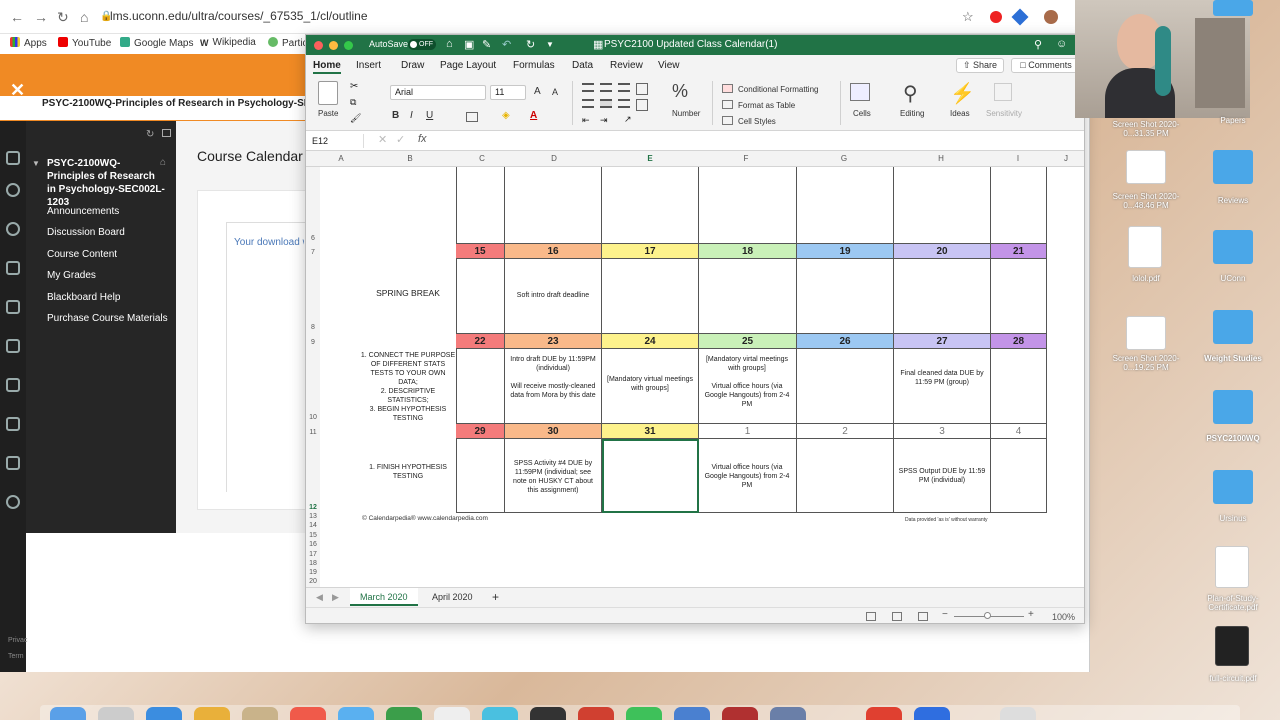 The height and width of the screenshot is (720, 1280). Describe the element at coordinates (624, 87) in the screenshot. I see `align-bottom-icon` at that location.